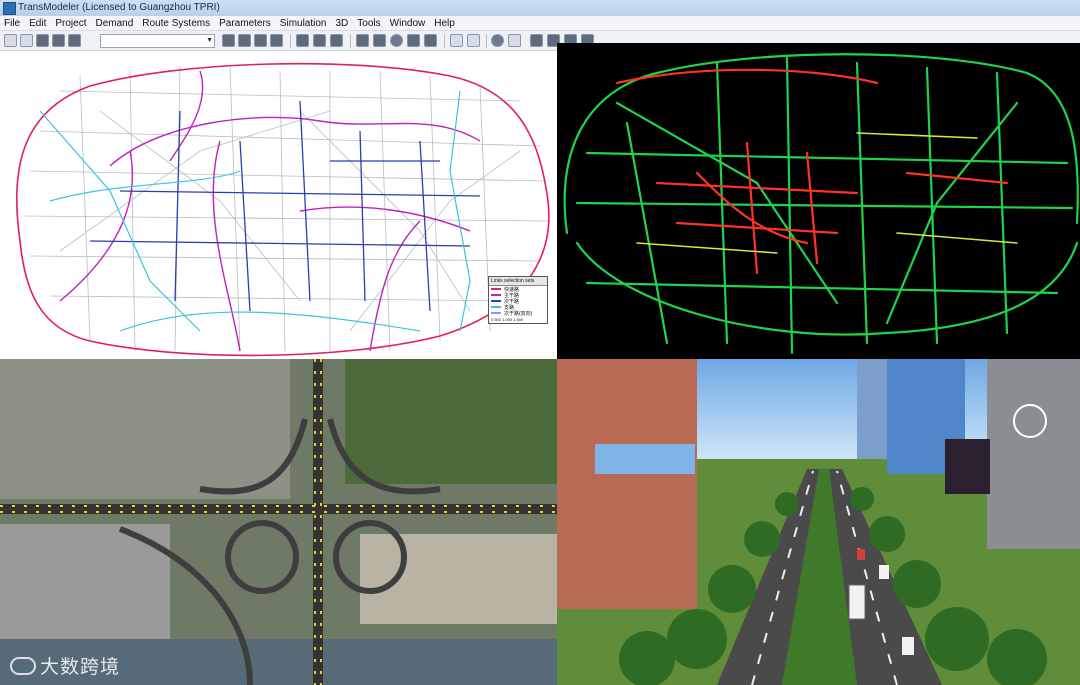 The height and width of the screenshot is (685, 1080). I want to click on layer-icon, so click(228, 40).